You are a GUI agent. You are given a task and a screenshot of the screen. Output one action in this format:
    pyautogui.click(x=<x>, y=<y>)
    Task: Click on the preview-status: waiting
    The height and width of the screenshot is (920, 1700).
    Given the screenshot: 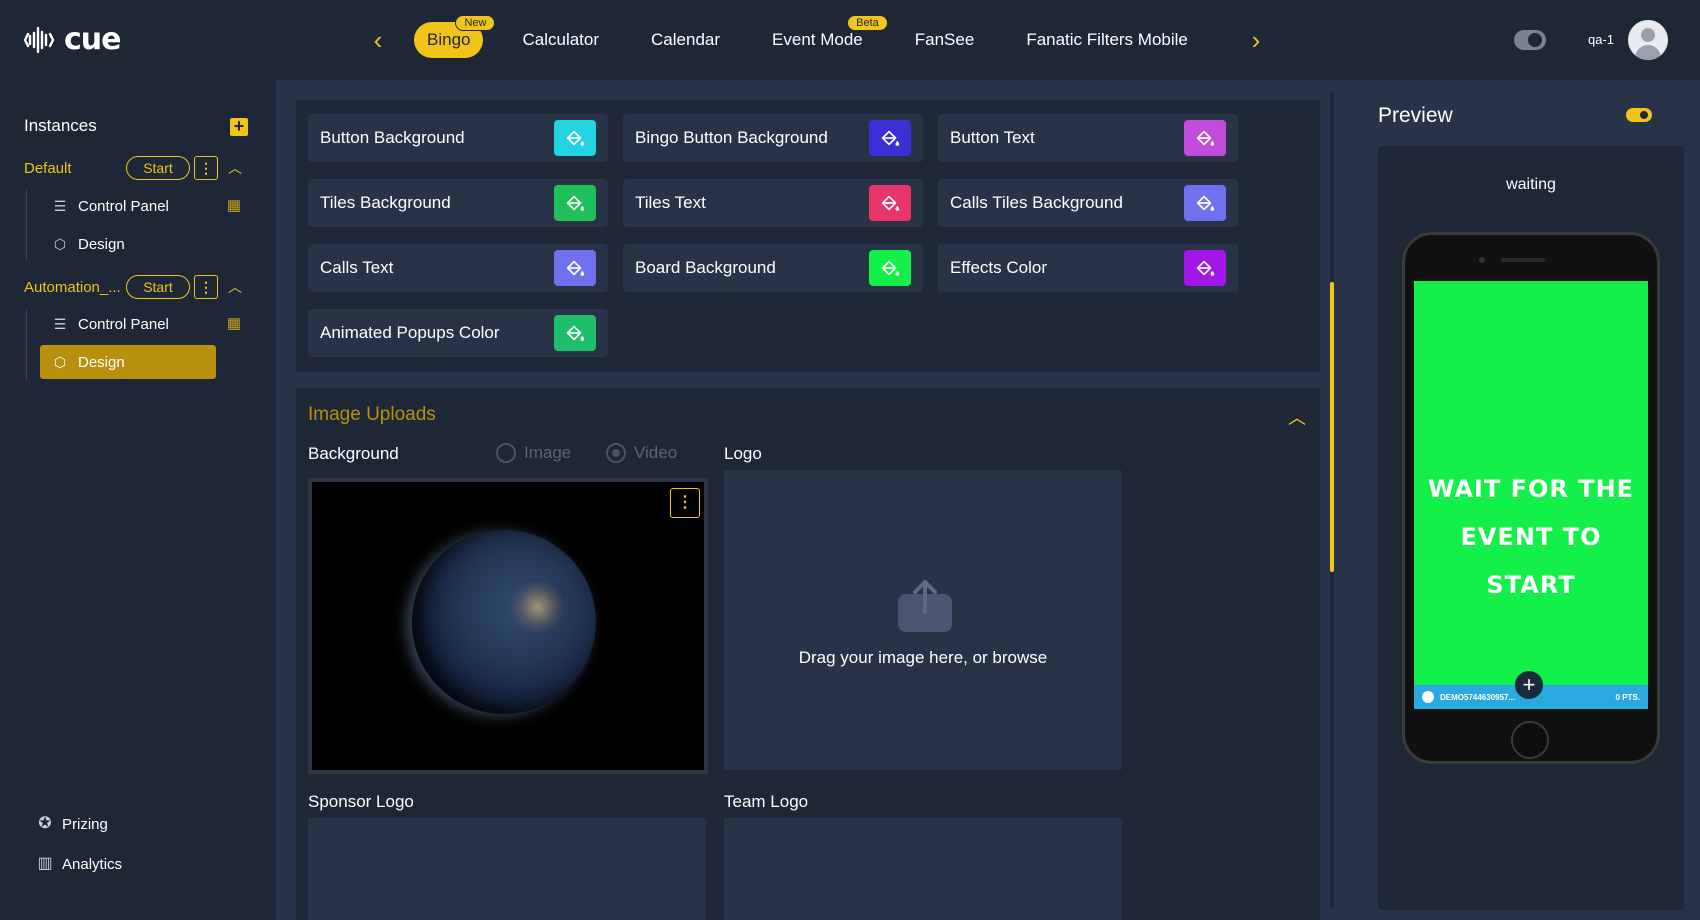 What is the action you would take?
    pyautogui.click(x=1531, y=184)
    